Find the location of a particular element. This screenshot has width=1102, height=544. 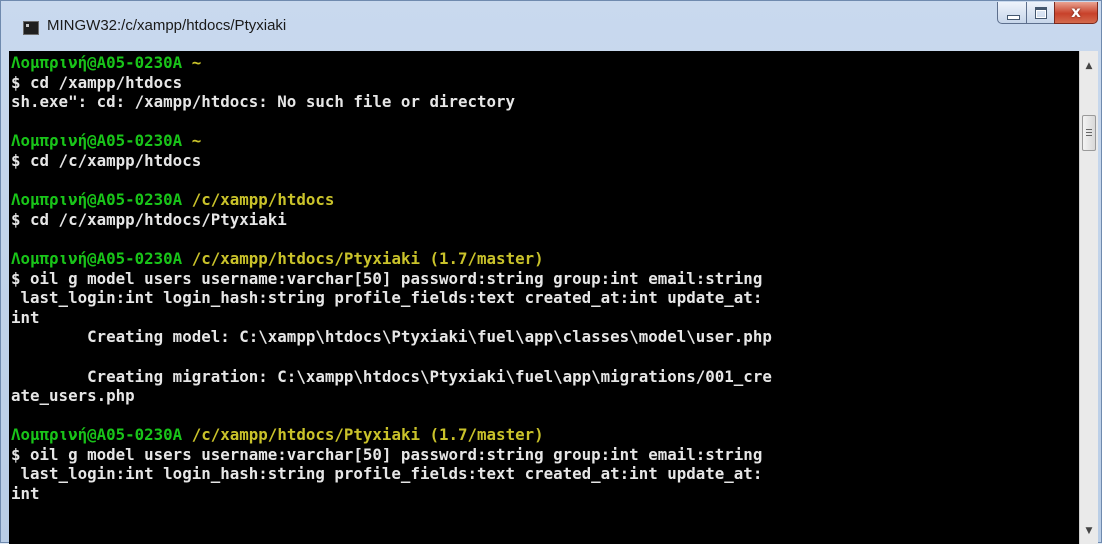

terminal-app-icon is located at coordinates (31, 28).